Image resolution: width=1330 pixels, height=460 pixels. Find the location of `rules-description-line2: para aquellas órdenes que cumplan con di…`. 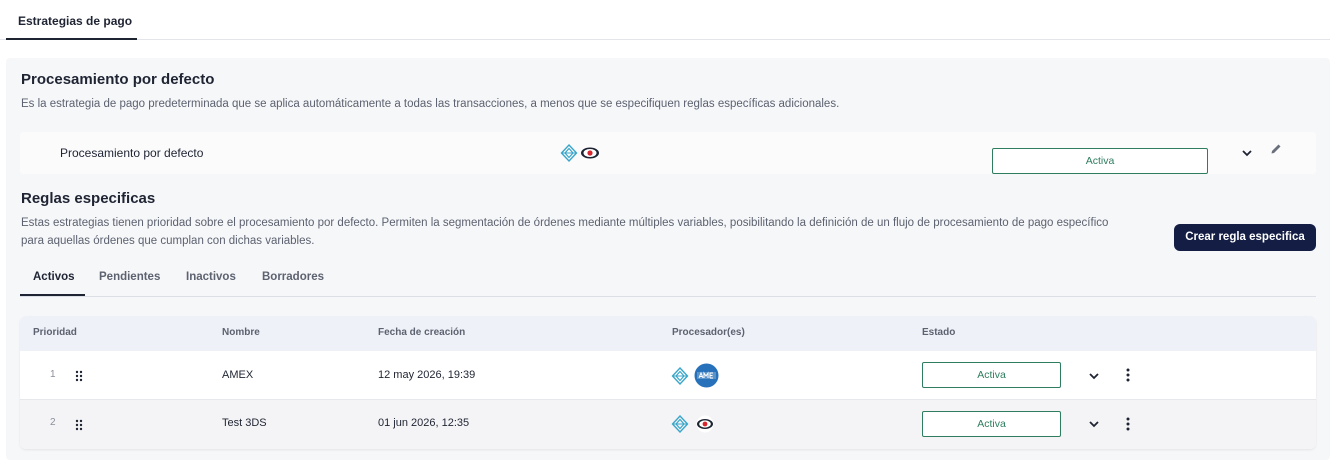

rules-description-line2: para aquellas órdenes que cumplan con di… is located at coordinates (168, 241).